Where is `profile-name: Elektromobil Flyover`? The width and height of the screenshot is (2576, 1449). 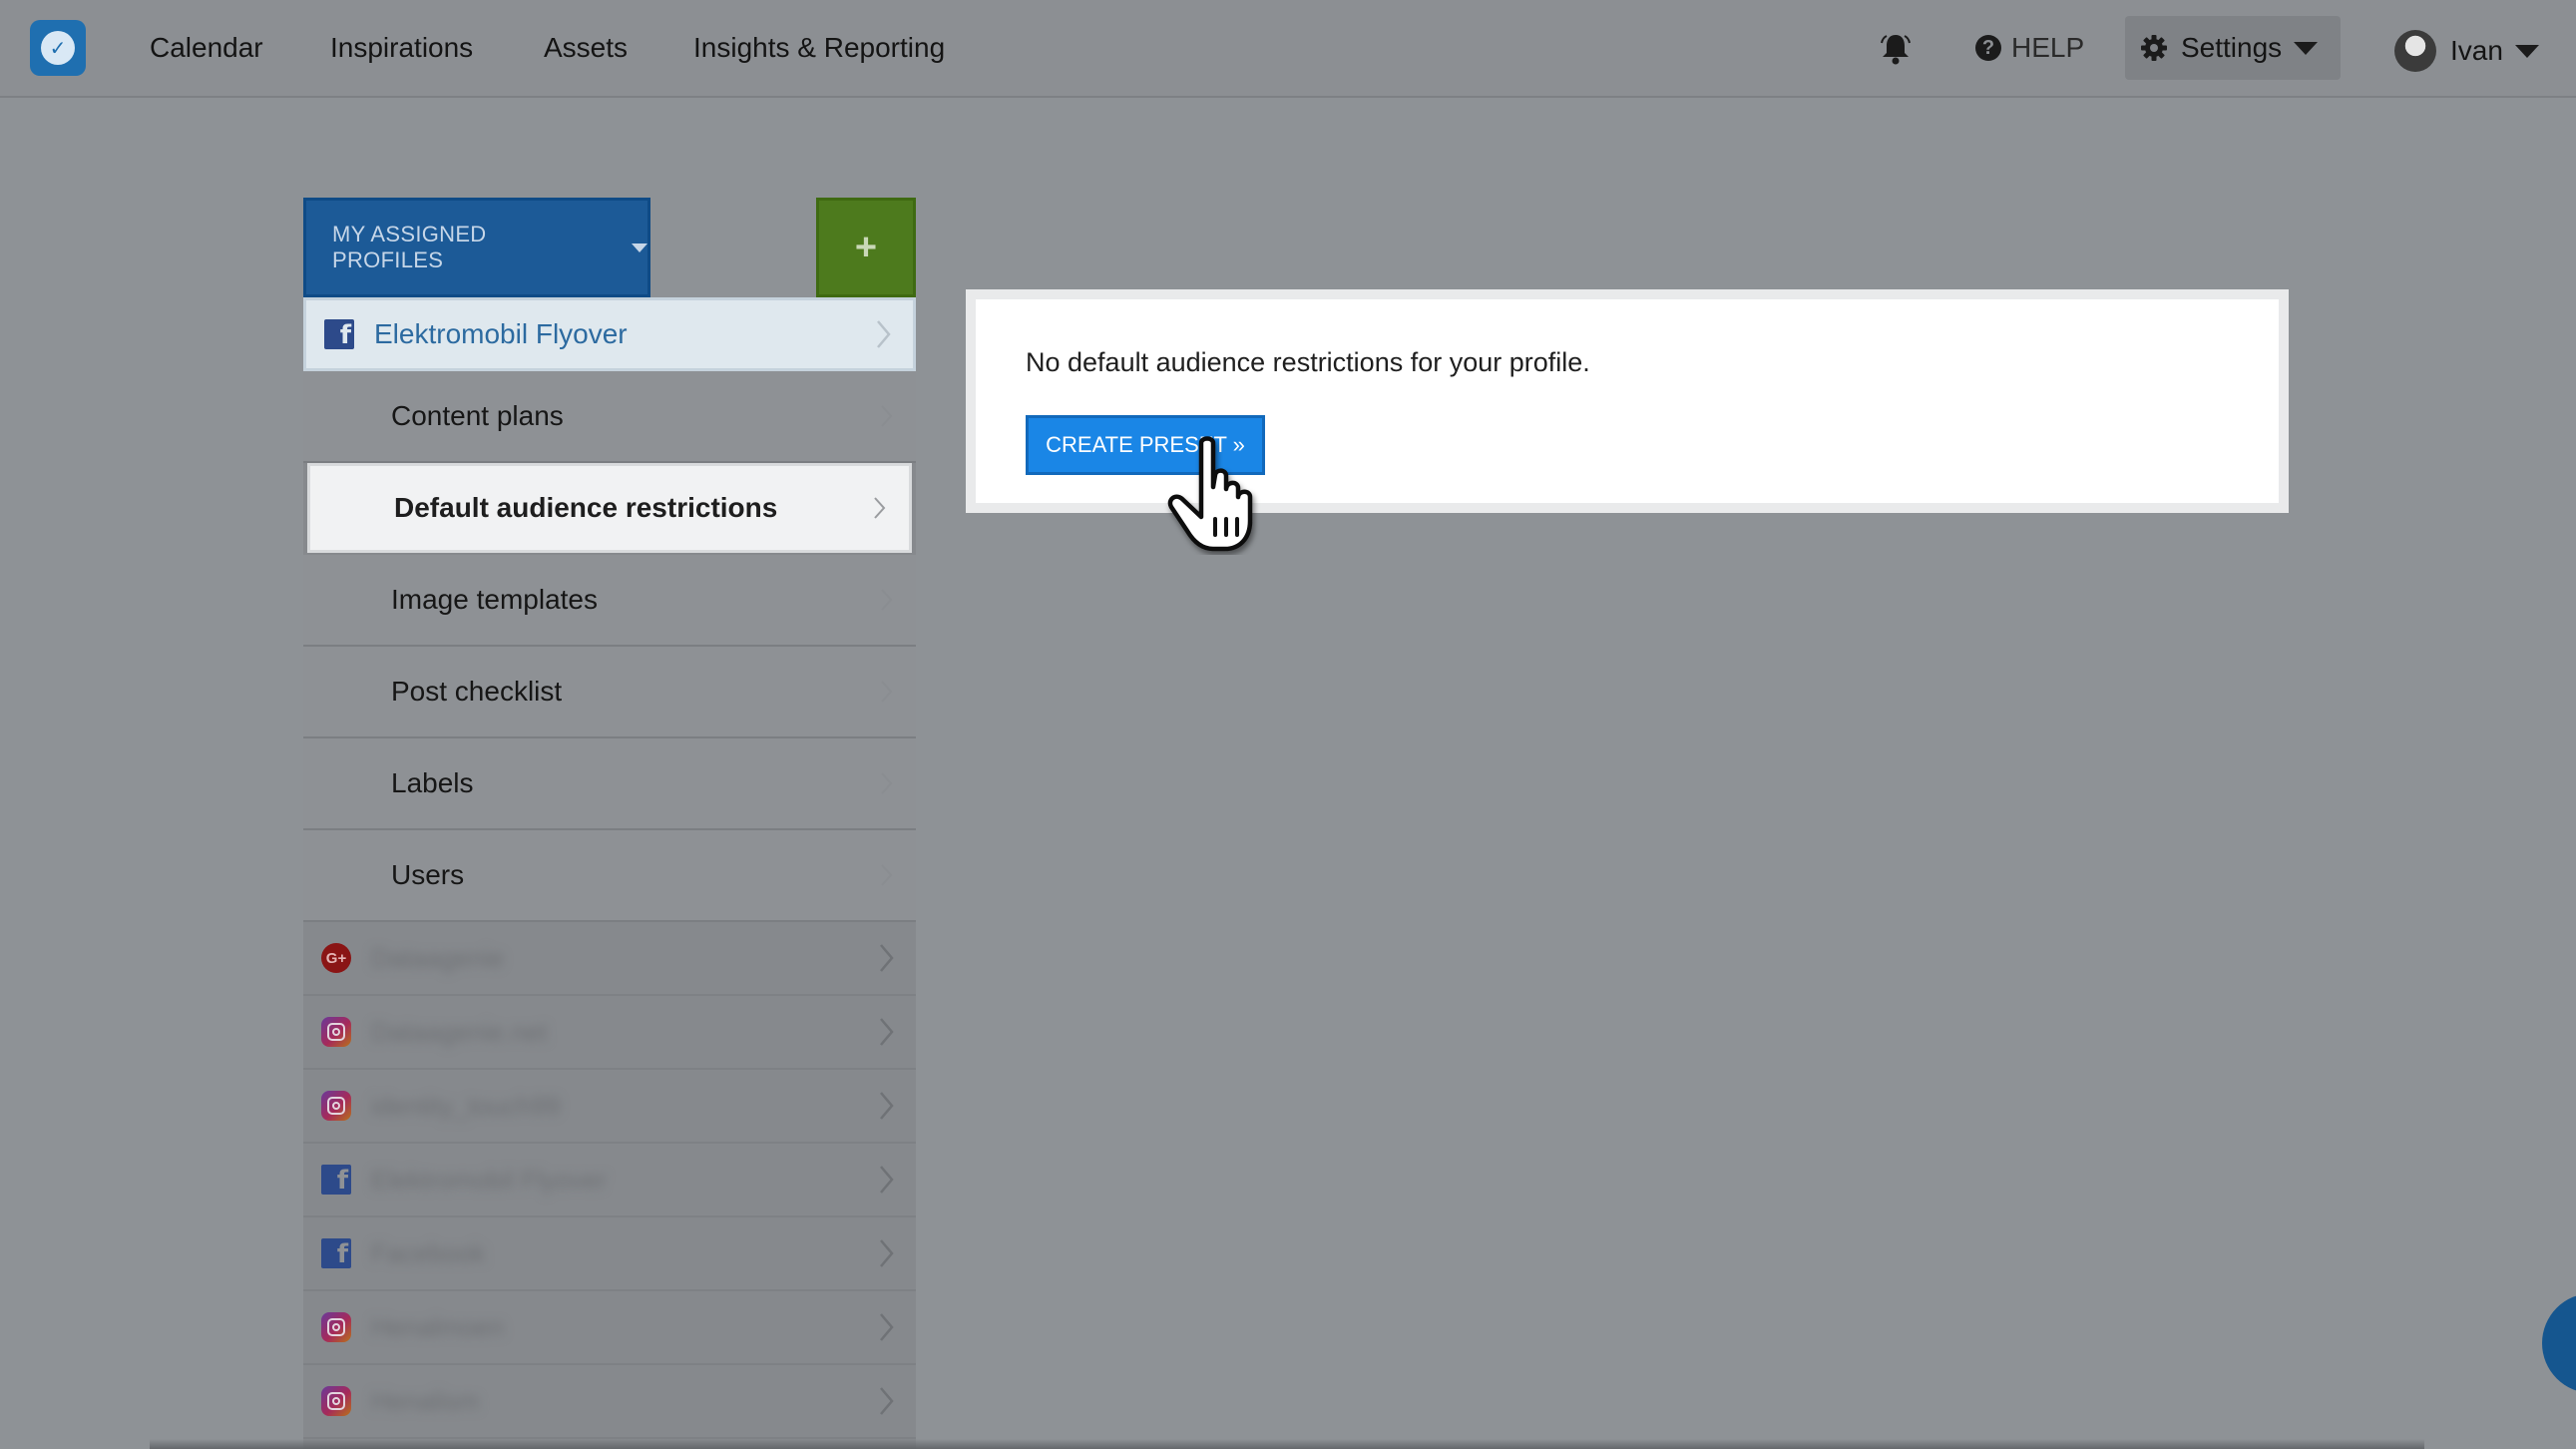 profile-name: Elektromobil Flyover is located at coordinates (501, 333).